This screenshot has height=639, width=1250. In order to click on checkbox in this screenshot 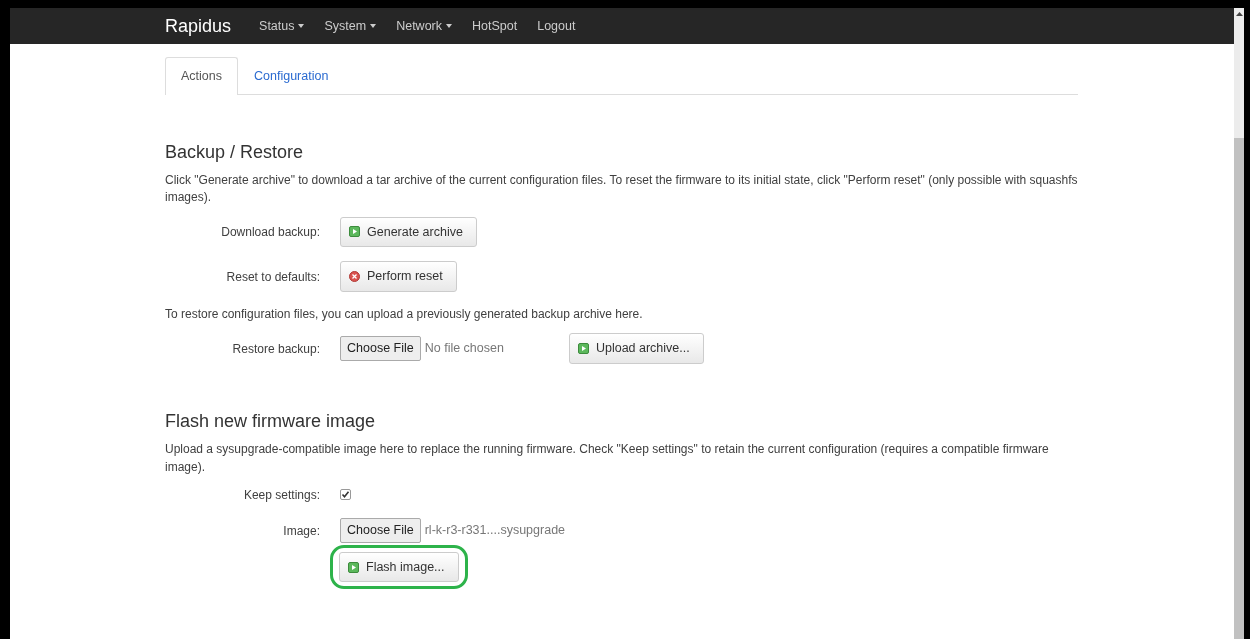, I will do `click(345, 495)`.